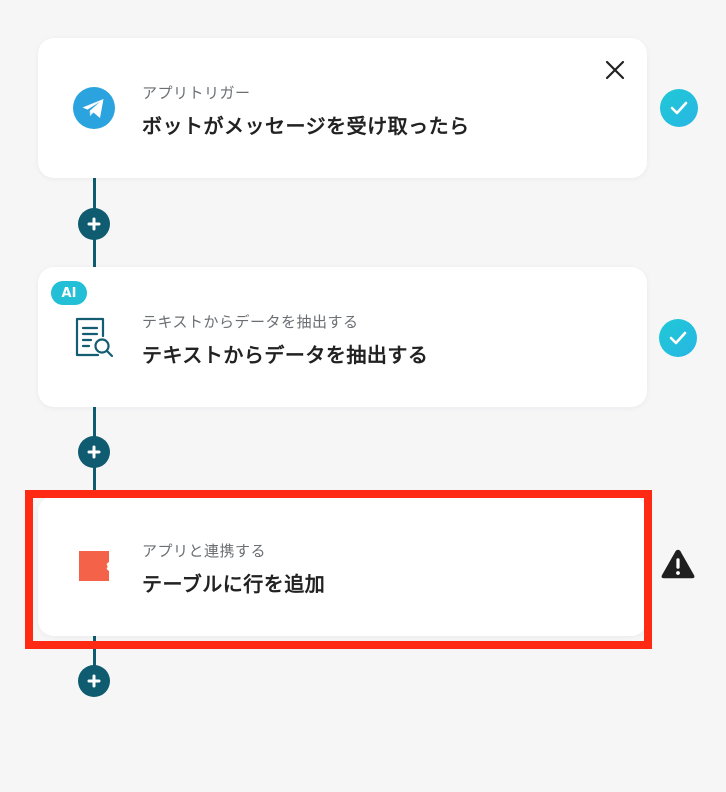  Describe the element at coordinates (615, 70) in the screenshot. I see `close-icon` at that location.